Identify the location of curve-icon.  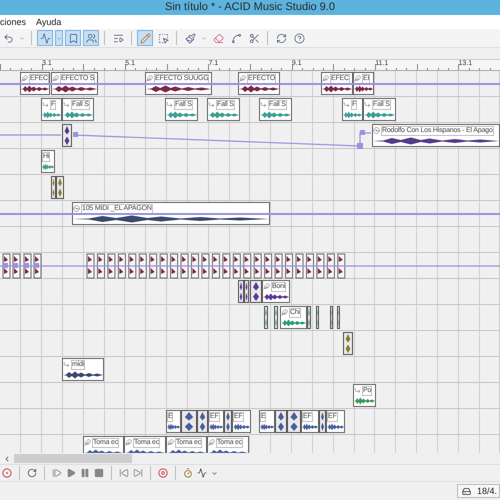
(236, 38).